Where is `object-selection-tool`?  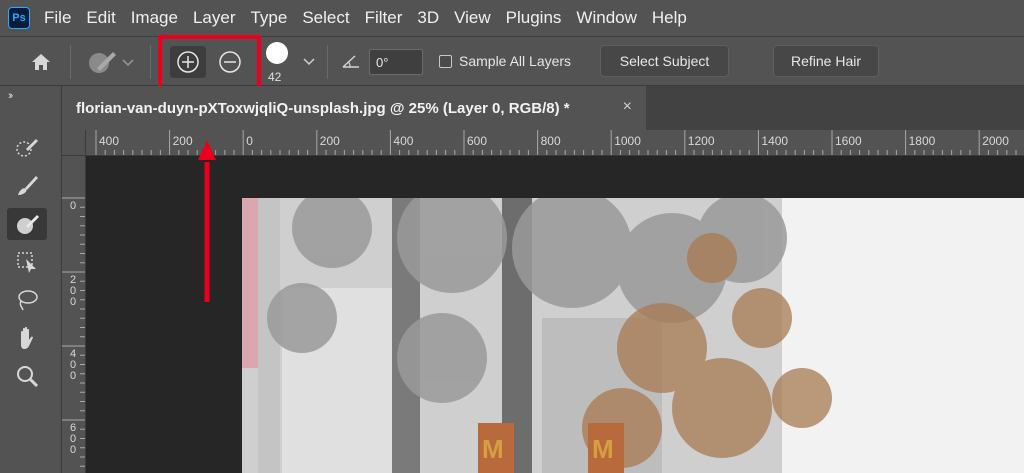 object-selection-tool is located at coordinates (27, 262).